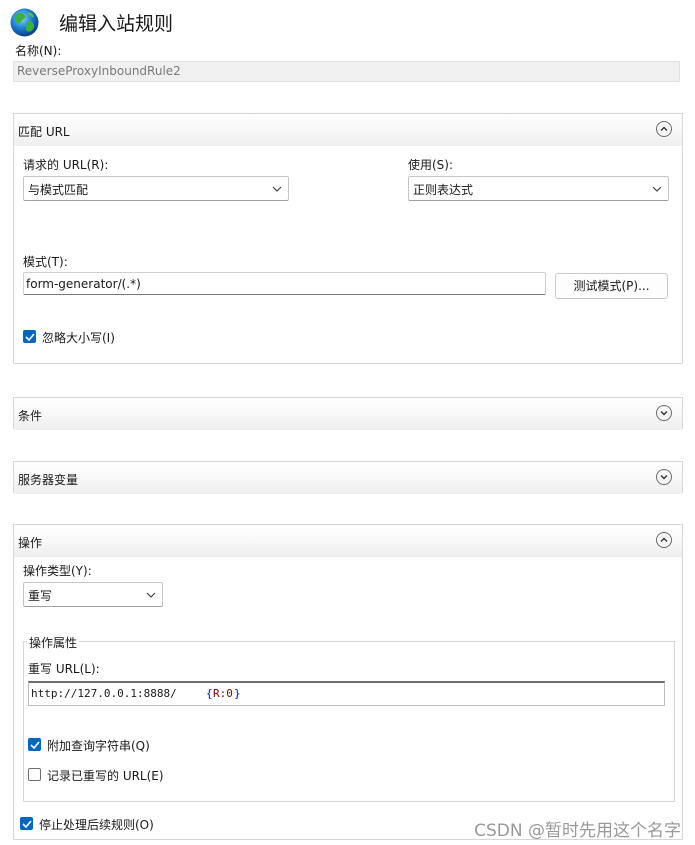 Image resolution: width=695 pixels, height=845 pixels. Describe the element at coordinates (98, 746) in the screenshot. I see `append-query-label: 附加查询字符串(Q)` at that location.